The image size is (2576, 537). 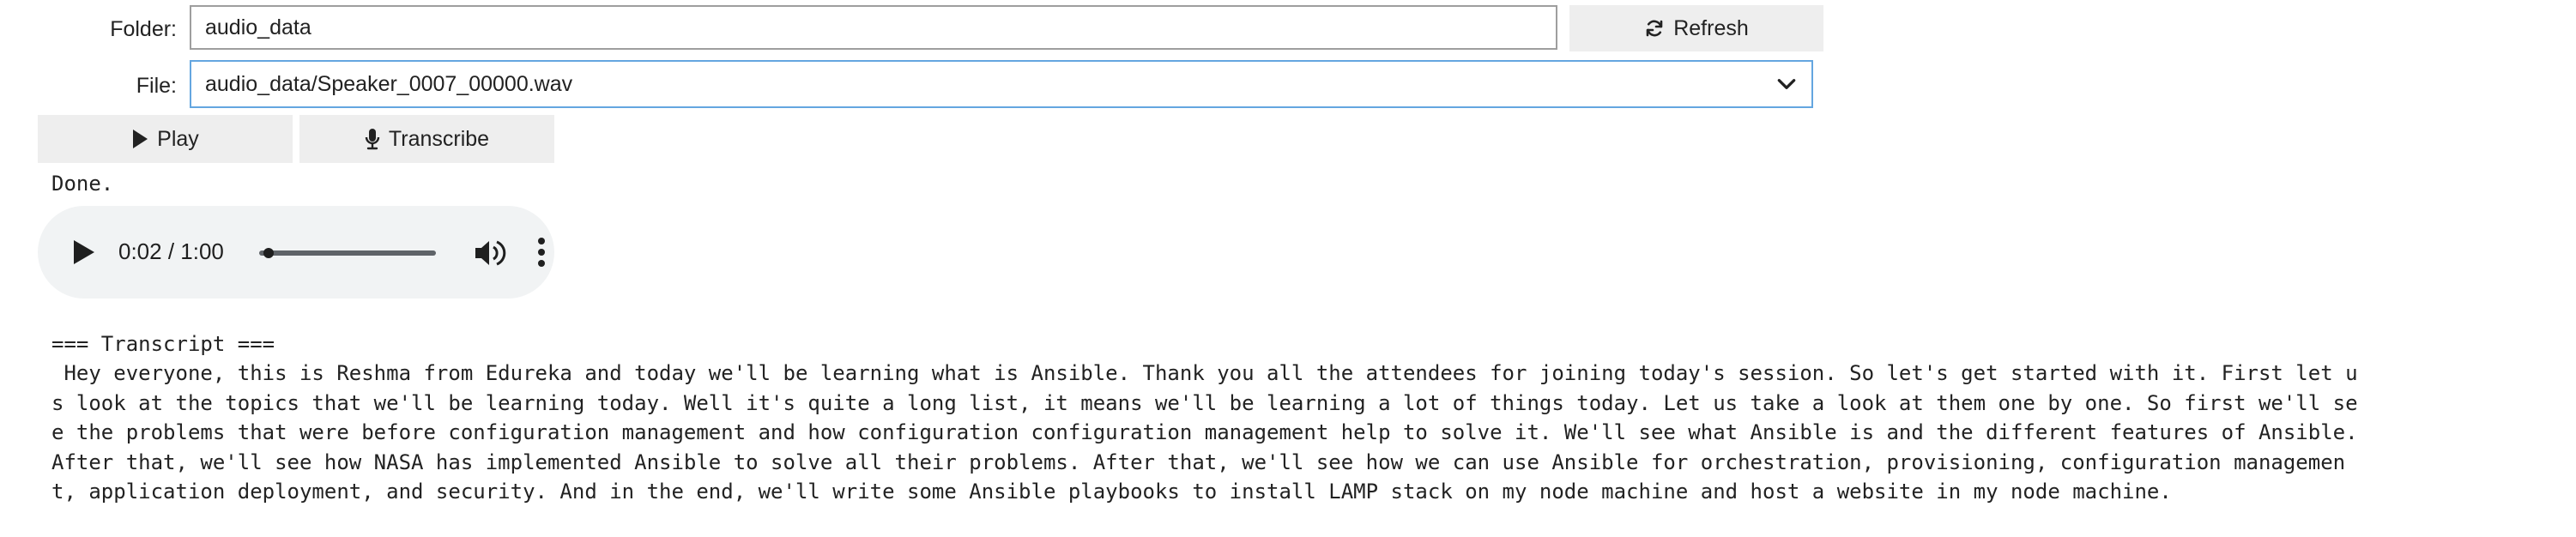 What do you see at coordinates (873, 27) in the screenshot?
I see `folder-input` at bounding box center [873, 27].